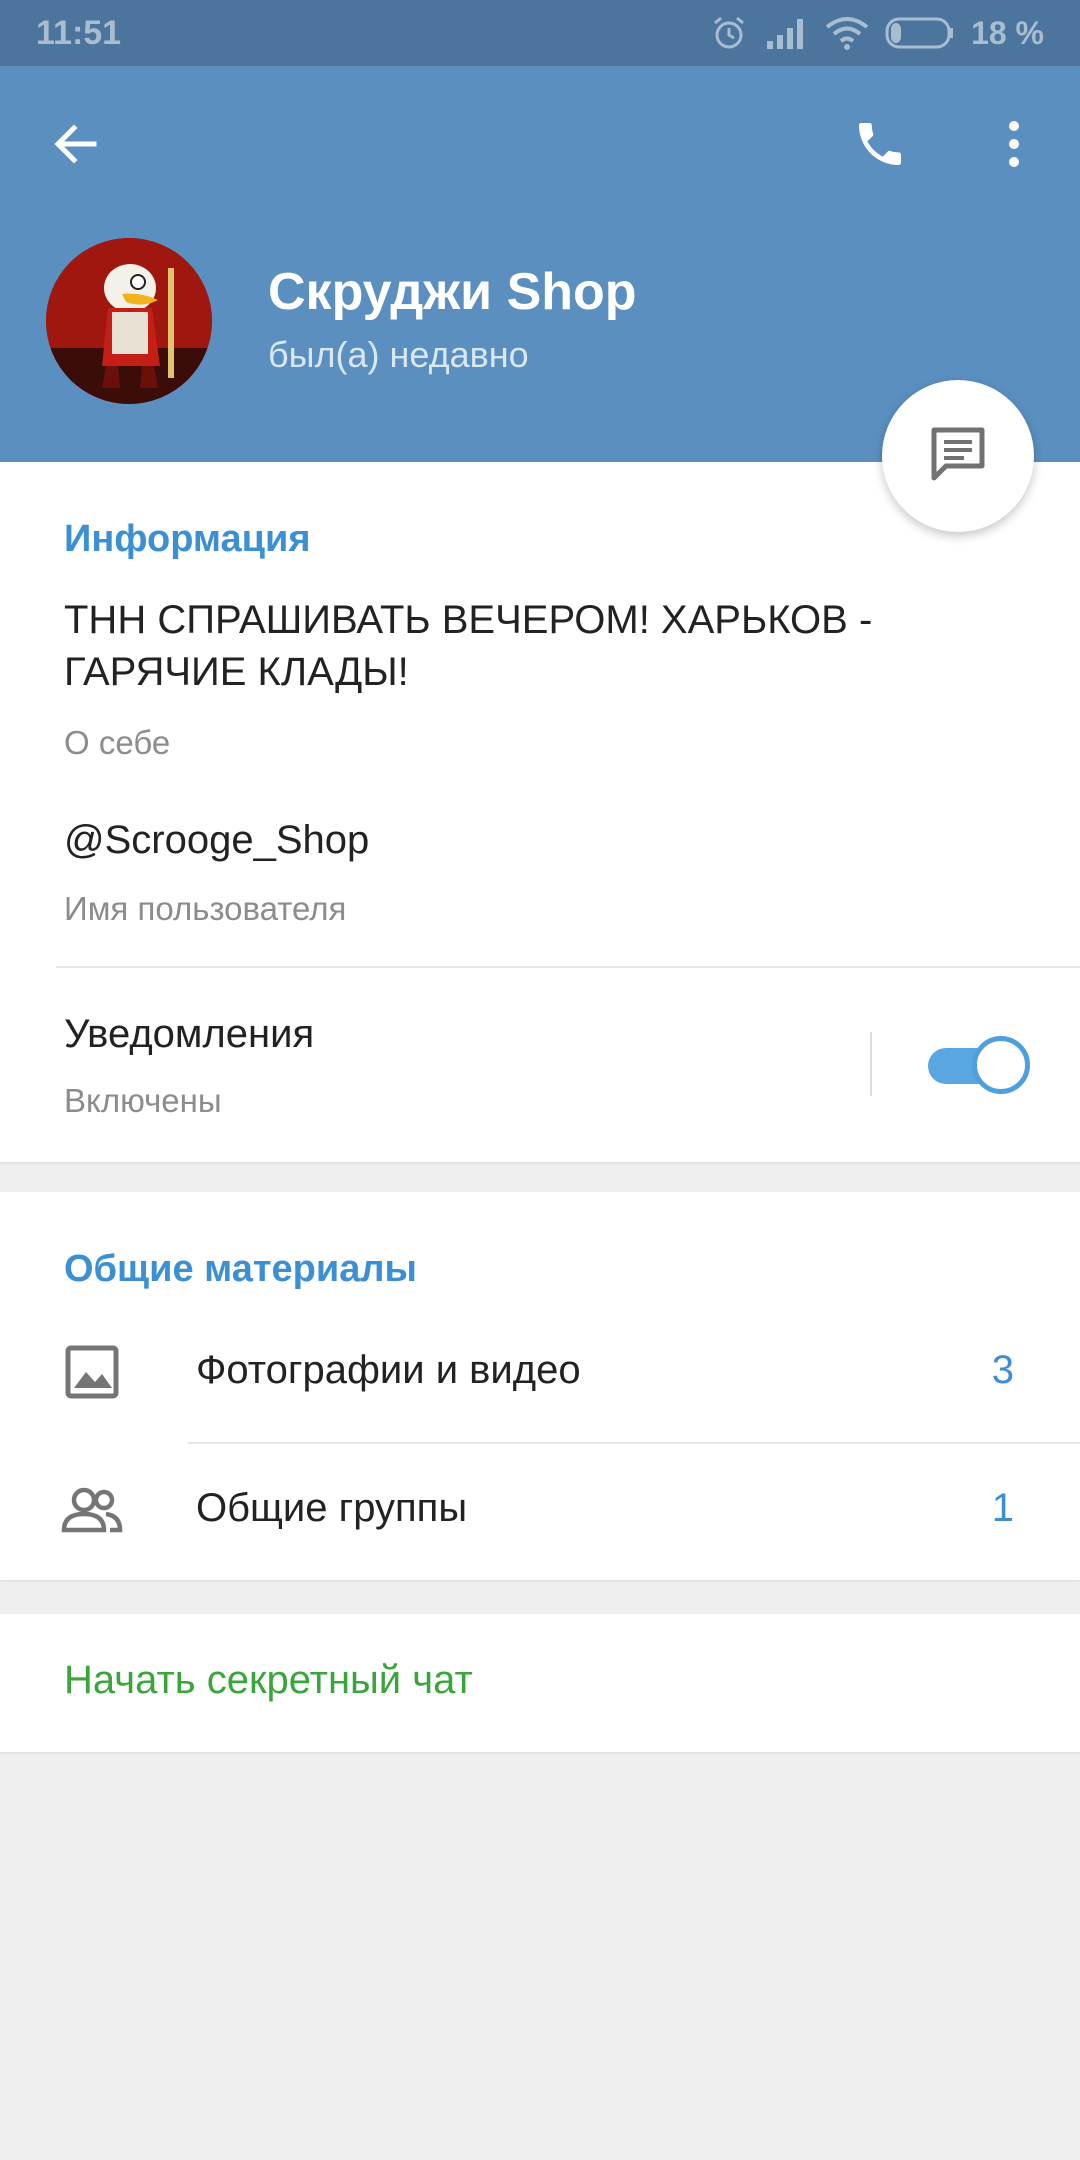  I want to click on shared-item-label: Общие группы, so click(332, 1508).